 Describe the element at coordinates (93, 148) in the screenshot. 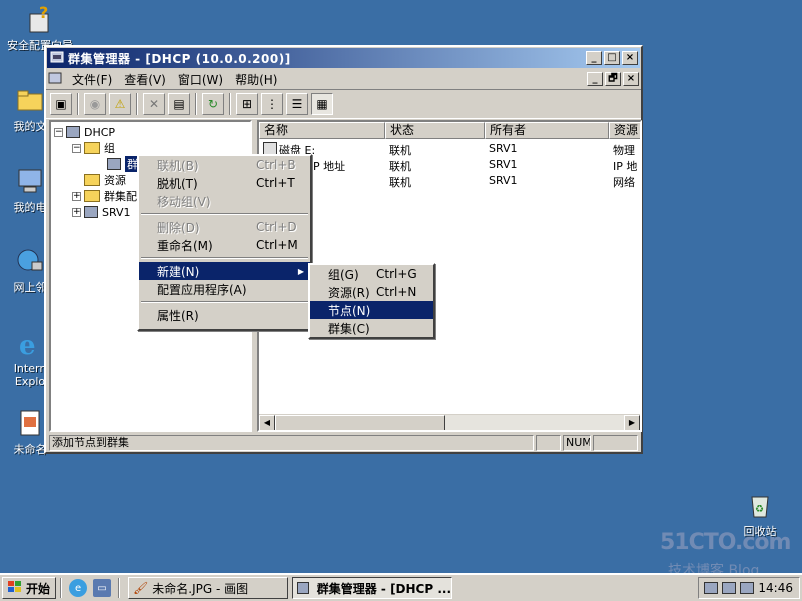

I see `tree-item-groups: − 组` at that location.